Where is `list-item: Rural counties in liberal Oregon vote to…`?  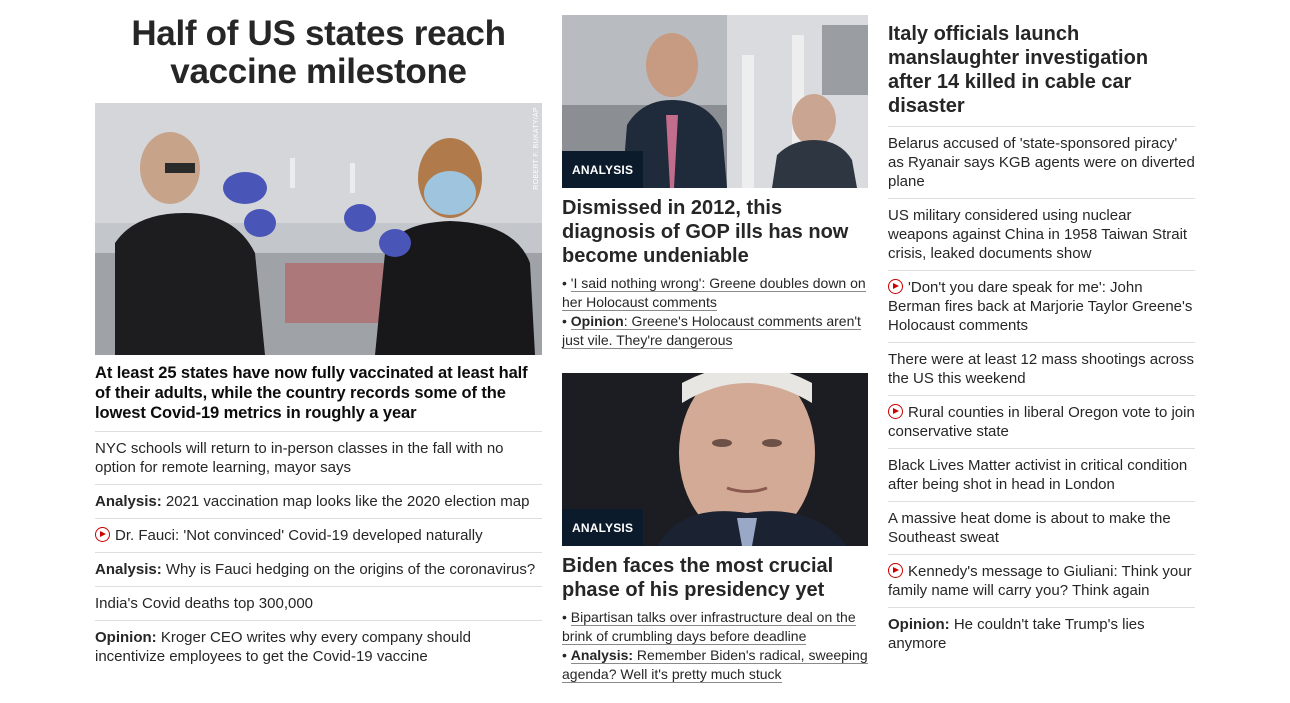
list-item: Rural counties in liberal Oregon vote to… is located at coordinates (1041, 422).